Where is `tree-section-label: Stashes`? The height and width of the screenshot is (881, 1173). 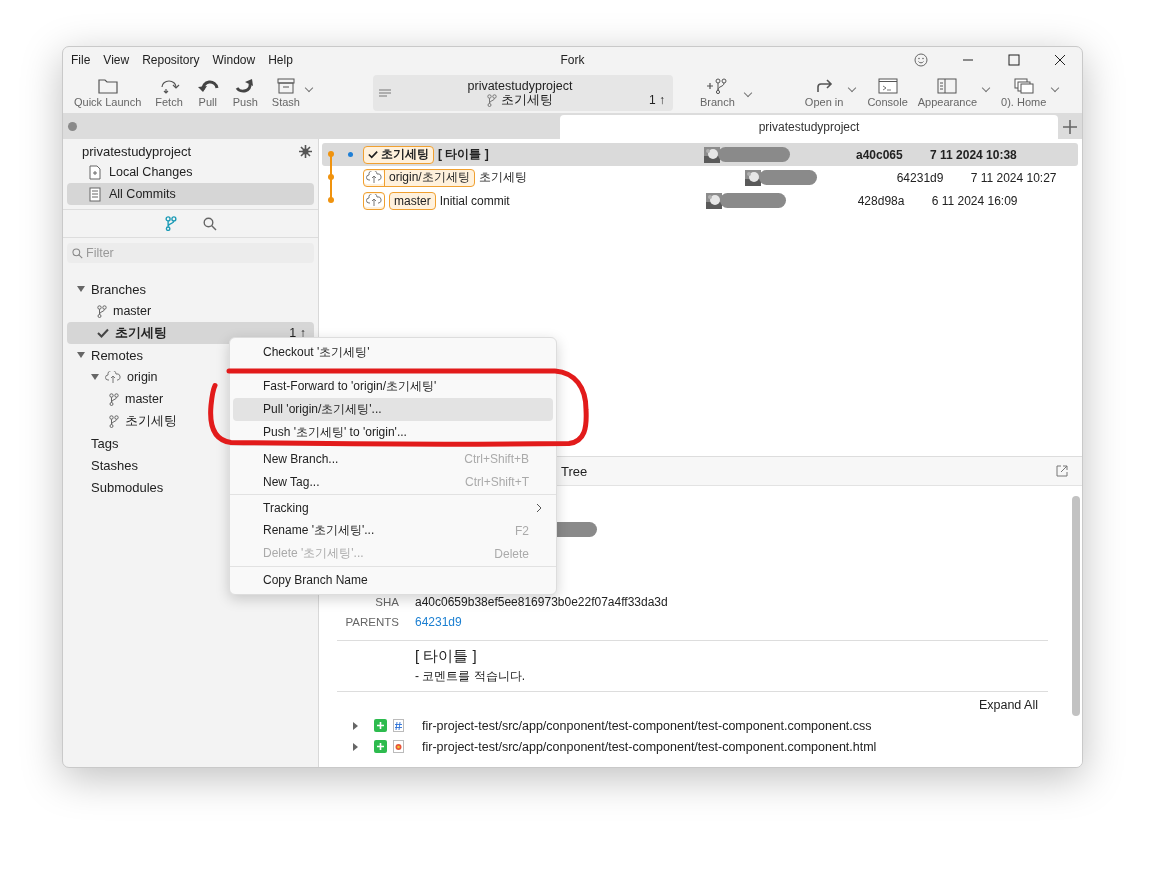
tree-section-label: Stashes is located at coordinates (114, 465).